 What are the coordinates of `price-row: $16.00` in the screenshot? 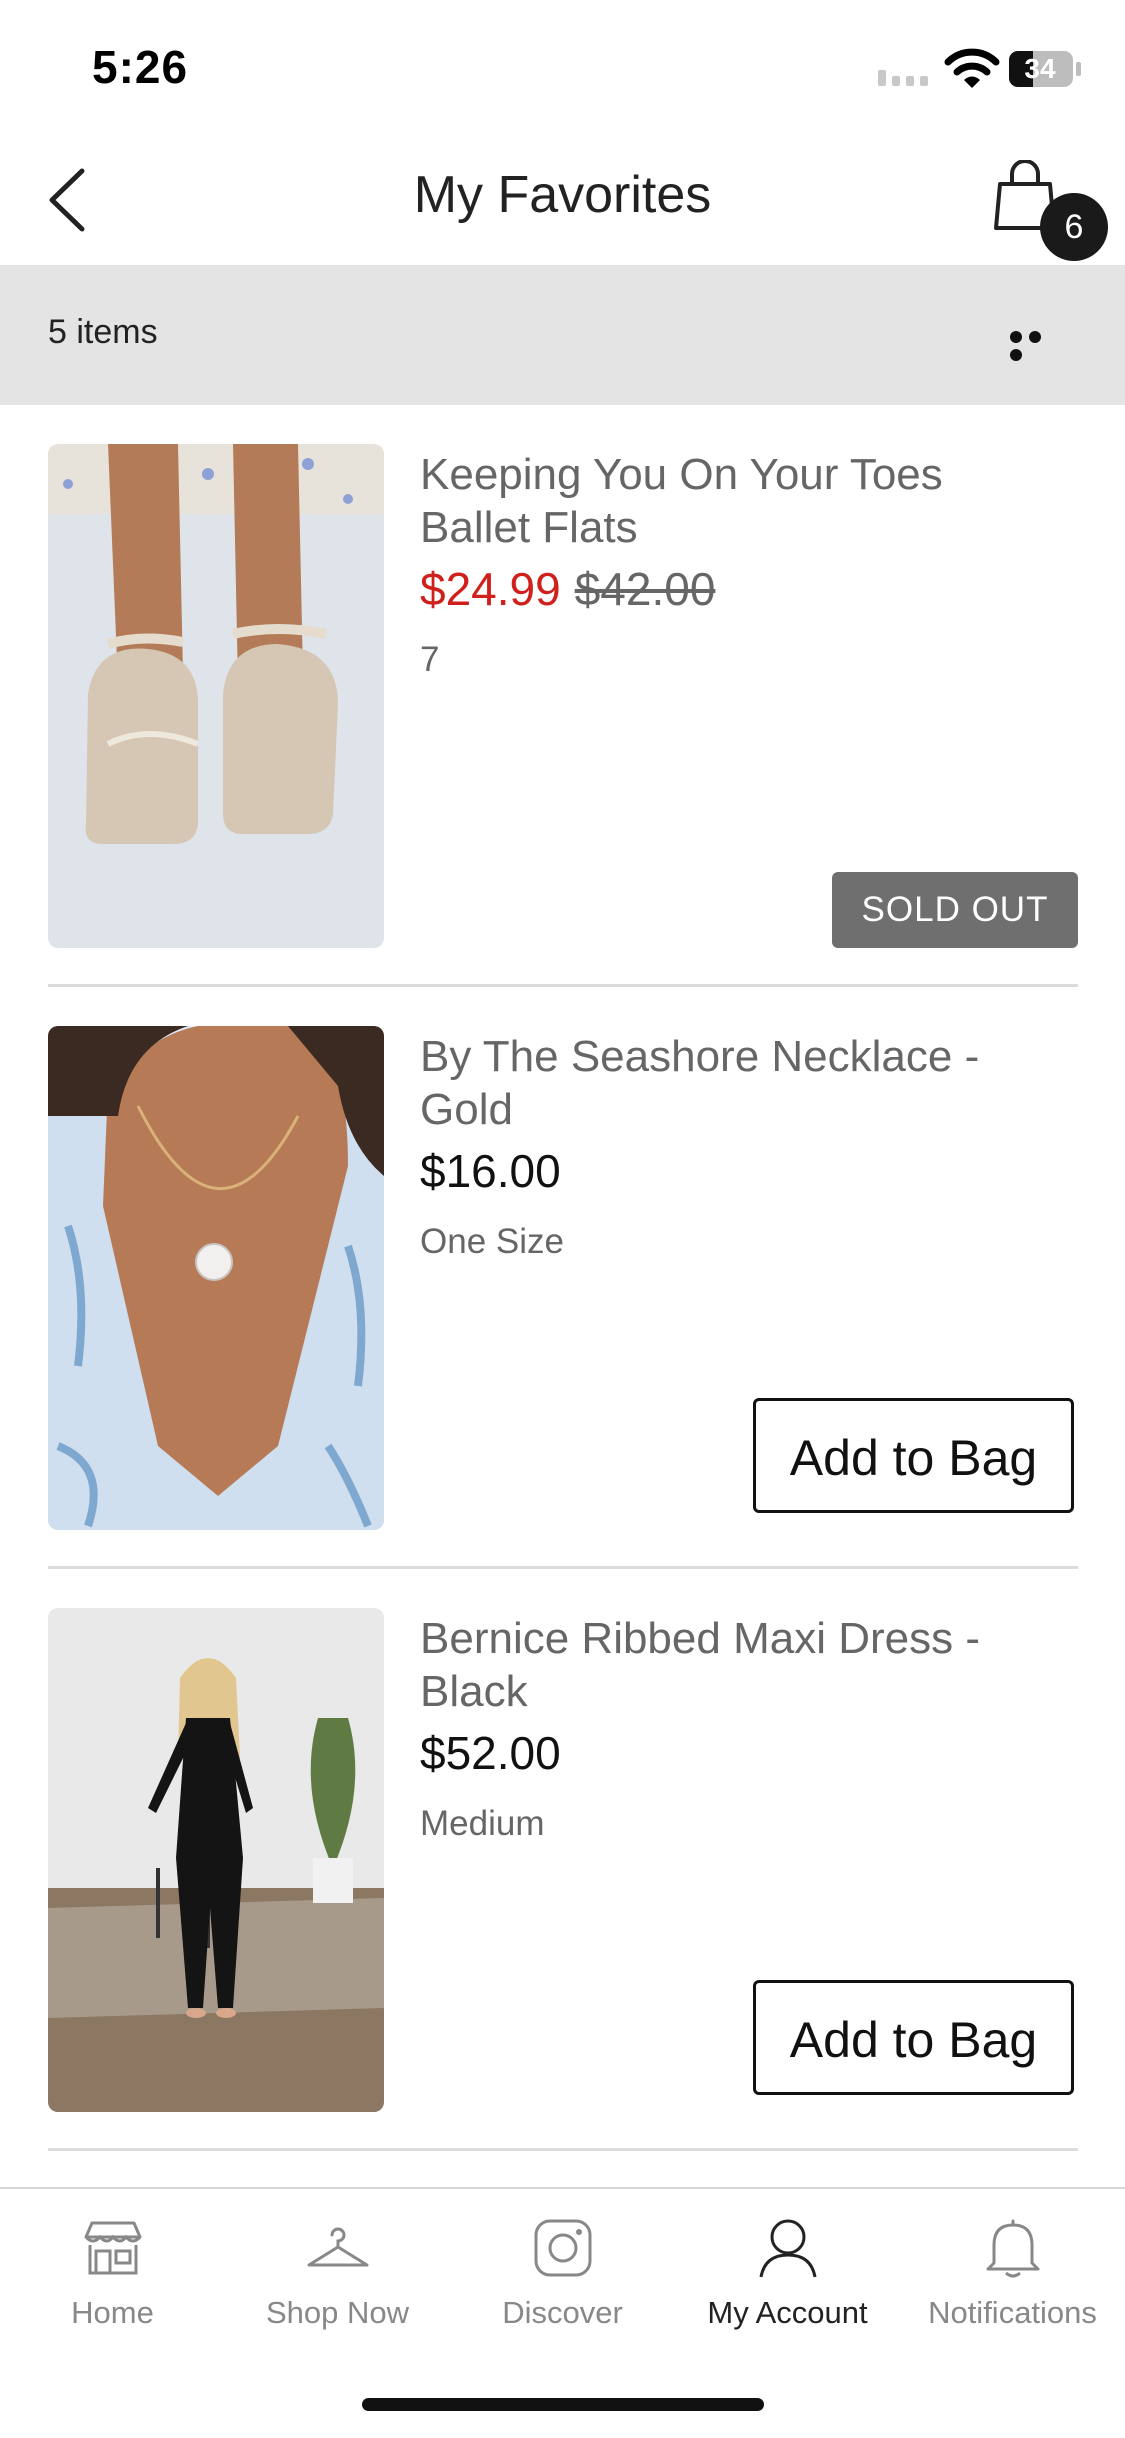 It's located at (490, 1171).